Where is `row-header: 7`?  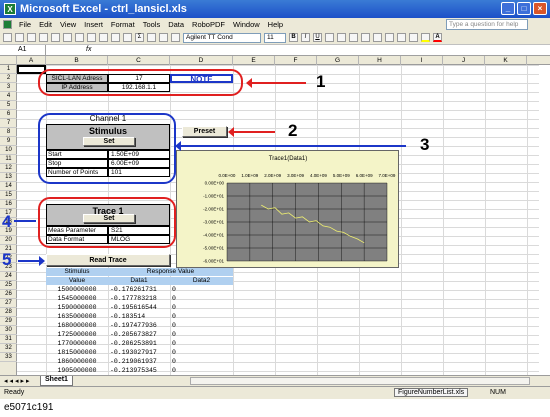 row-header: 7 is located at coordinates (8, 123).